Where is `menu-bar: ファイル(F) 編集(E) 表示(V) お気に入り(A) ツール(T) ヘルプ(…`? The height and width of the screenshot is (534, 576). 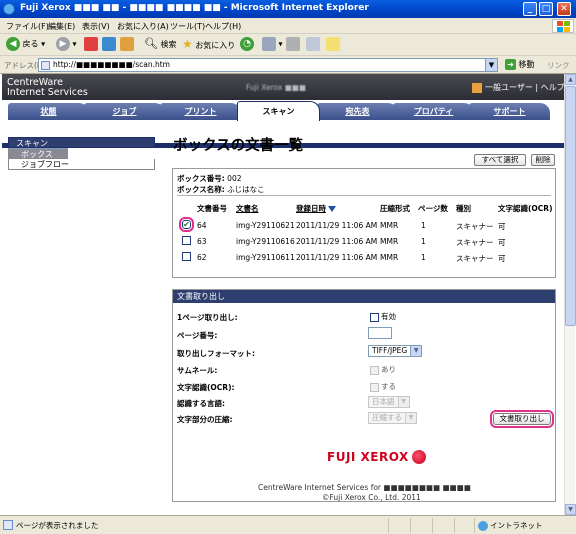
menu-bar: ファイル(F) 編集(E) 表示(V) お気に入り(A) ツール(T) ヘルプ(… is located at coordinates (288, 26).